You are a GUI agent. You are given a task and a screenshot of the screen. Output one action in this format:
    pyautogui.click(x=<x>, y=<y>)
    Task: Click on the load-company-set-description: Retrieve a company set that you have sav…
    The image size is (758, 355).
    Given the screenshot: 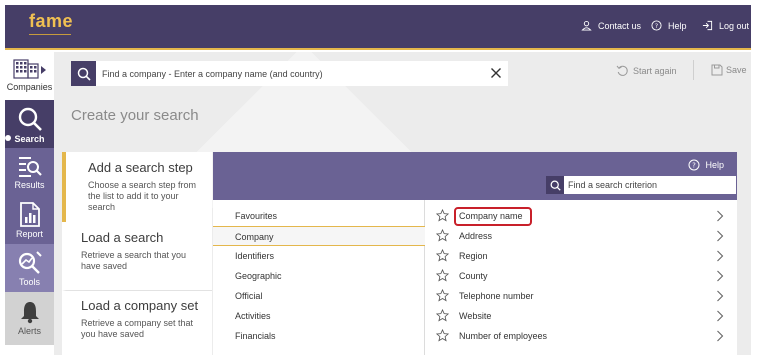 What is the action you would take?
    pyautogui.click(x=137, y=328)
    